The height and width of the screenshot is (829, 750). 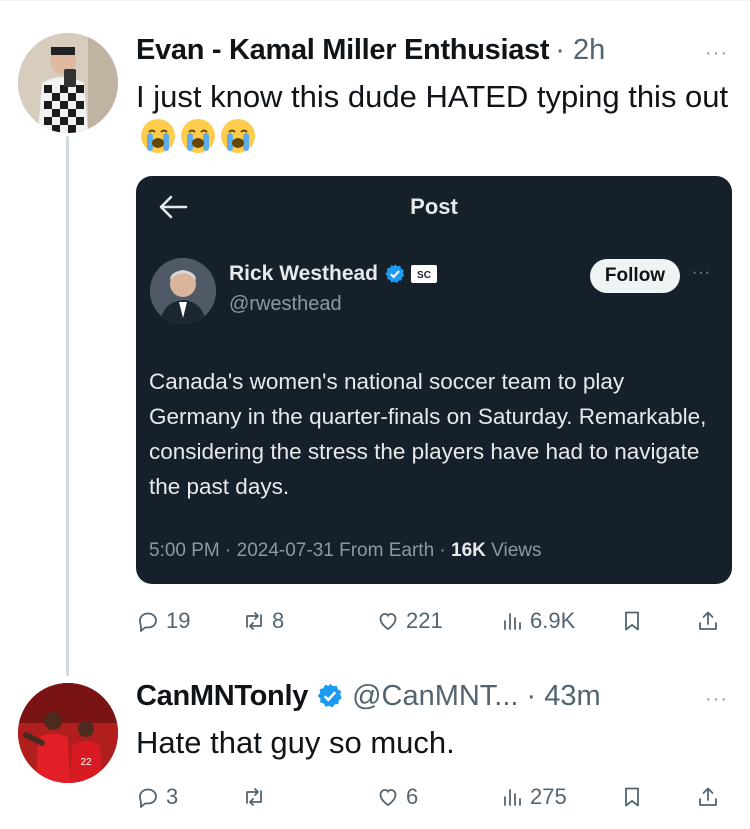 I want to click on embedded-author-line: Rick Westhead SC, so click(x=333, y=274).